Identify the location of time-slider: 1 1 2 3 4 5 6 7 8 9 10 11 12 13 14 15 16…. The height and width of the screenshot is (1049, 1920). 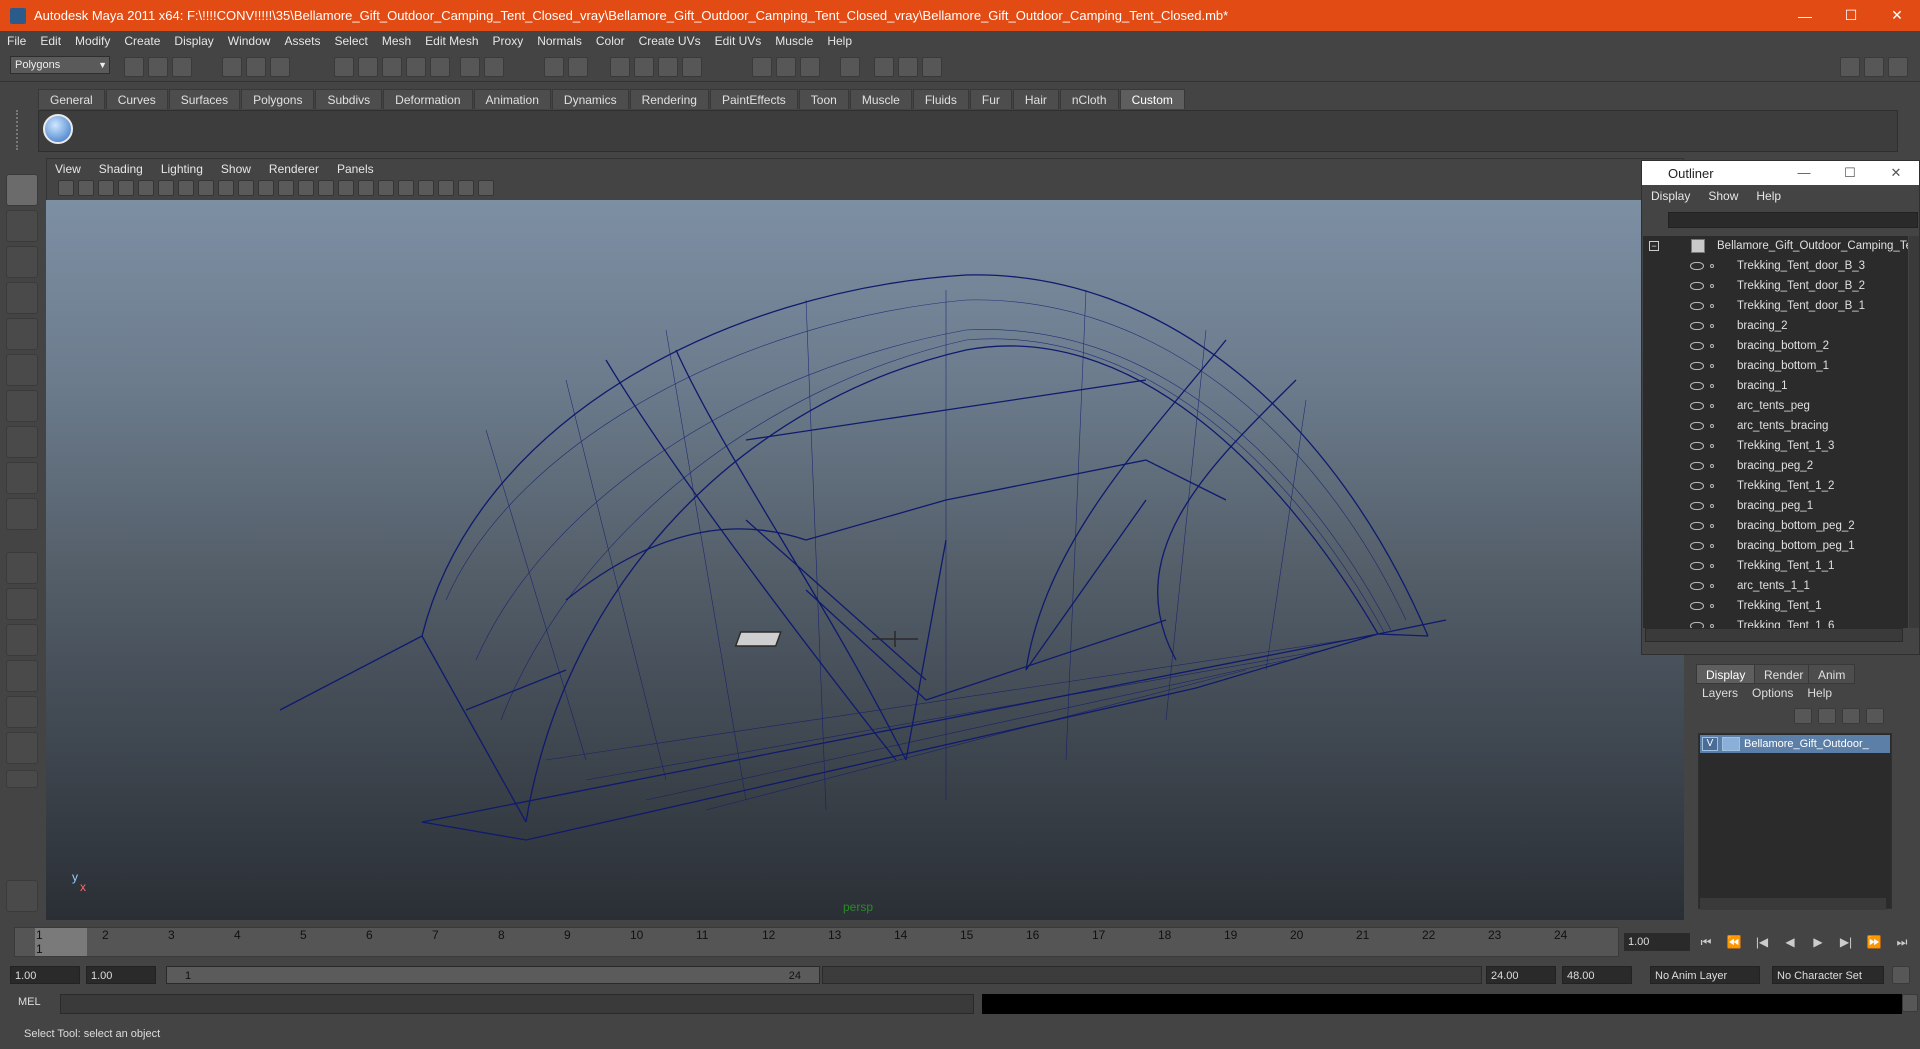
(816, 942).